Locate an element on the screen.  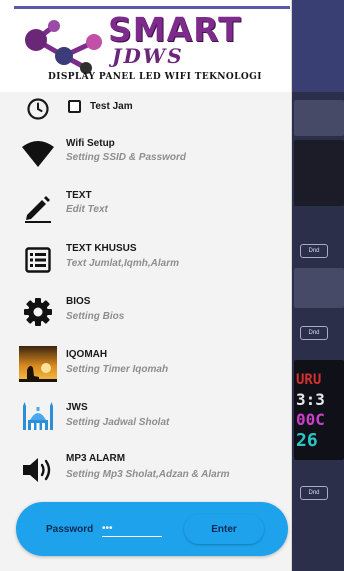
menu-item-subtitle: Setting Jadwal Sholat is located at coordinates (118, 422).